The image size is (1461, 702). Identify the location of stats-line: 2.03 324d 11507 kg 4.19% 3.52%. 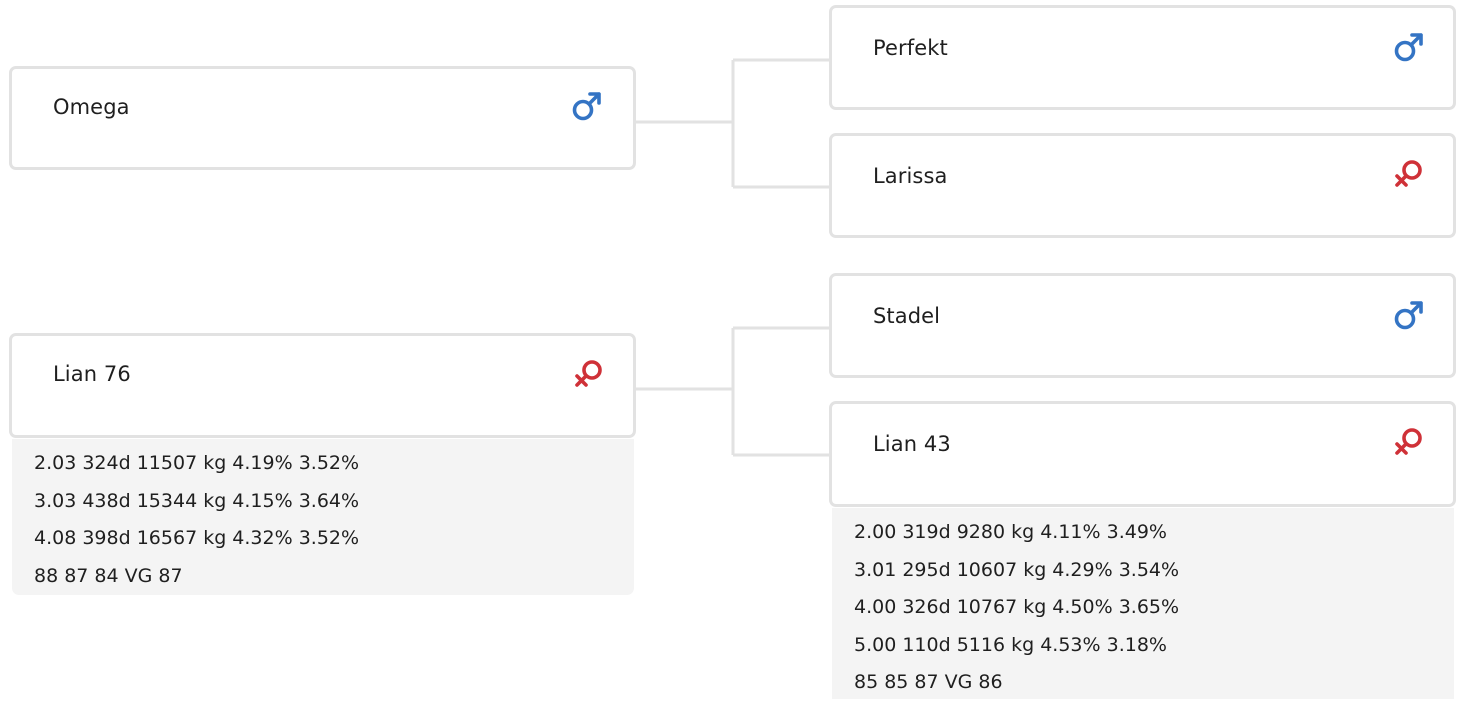
(197, 463).